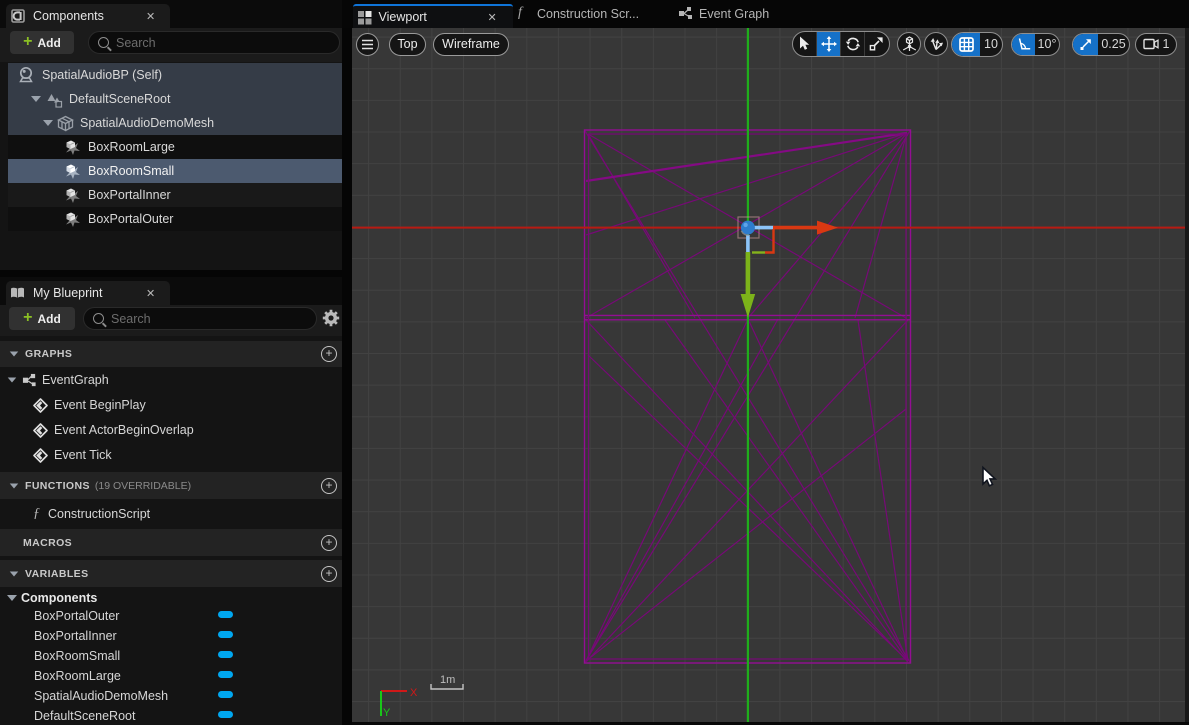 The height and width of the screenshot is (725, 1189). I want to click on svg-text: 1m, so click(447, 680).